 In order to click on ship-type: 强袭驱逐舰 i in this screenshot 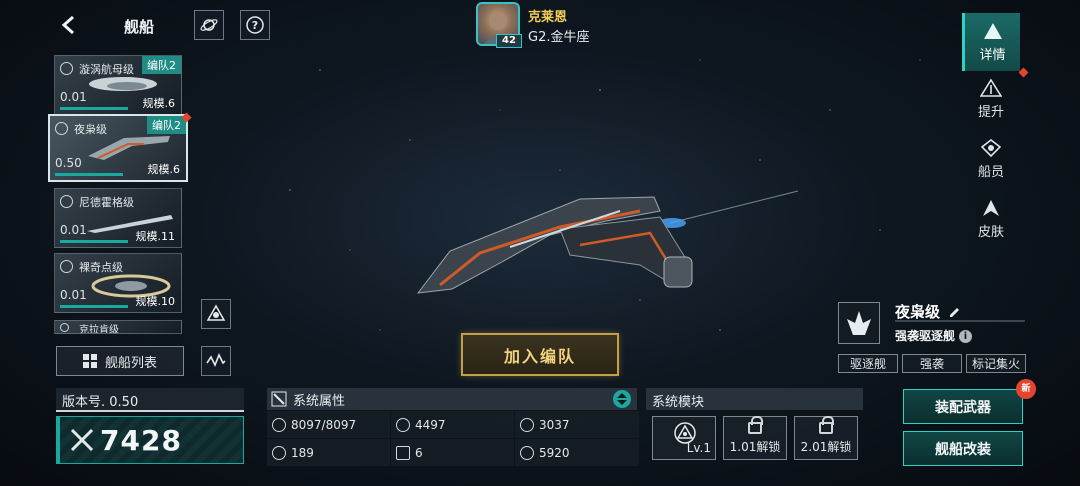, I will do `click(934, 335)`.